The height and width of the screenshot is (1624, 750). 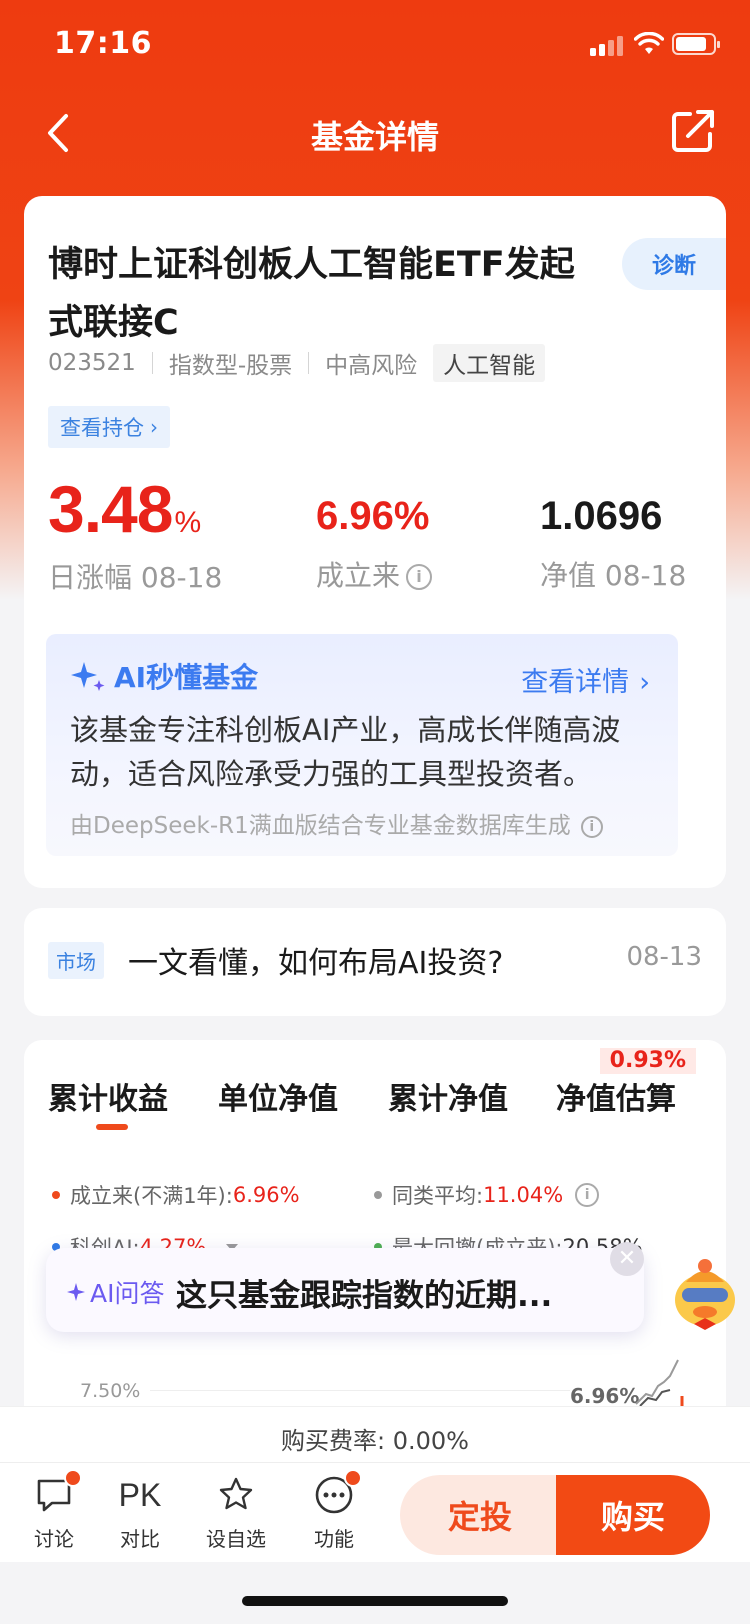 I want to click on page-title: 基金详情, so click(x=374, y=137).